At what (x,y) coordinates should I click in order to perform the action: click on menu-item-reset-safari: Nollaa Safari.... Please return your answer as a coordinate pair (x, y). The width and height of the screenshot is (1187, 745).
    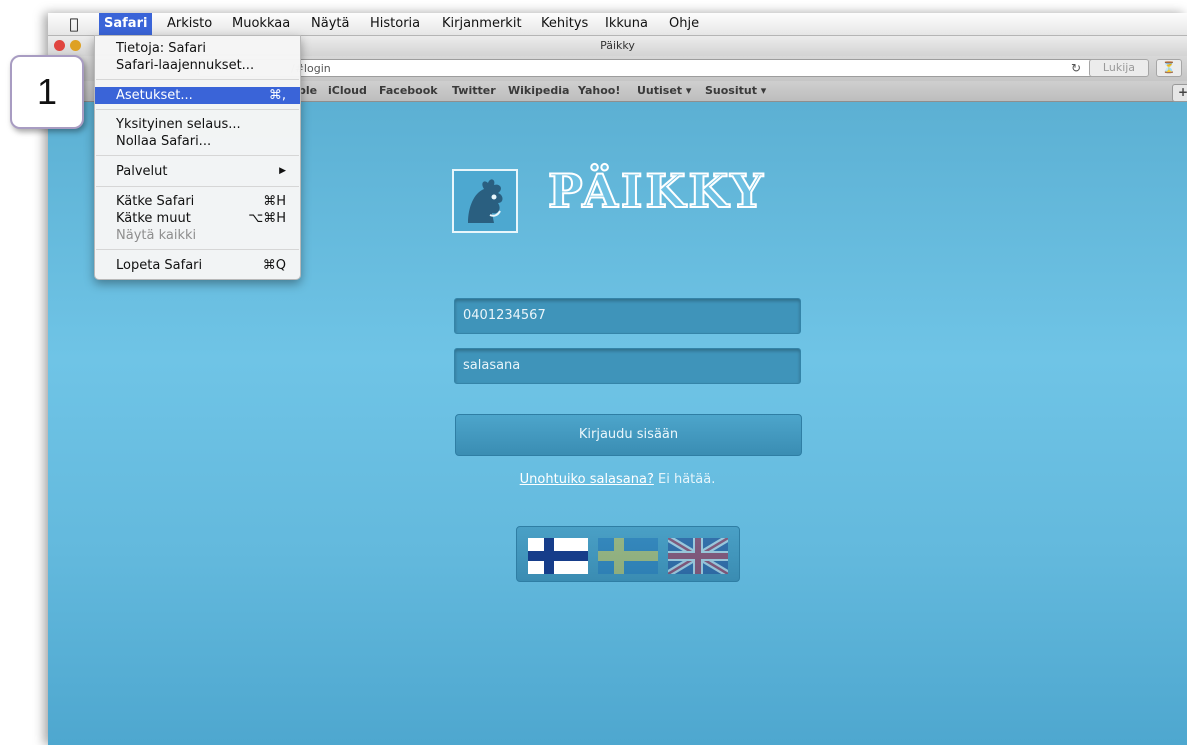
    Looking at the image, I should click on (197, 141).